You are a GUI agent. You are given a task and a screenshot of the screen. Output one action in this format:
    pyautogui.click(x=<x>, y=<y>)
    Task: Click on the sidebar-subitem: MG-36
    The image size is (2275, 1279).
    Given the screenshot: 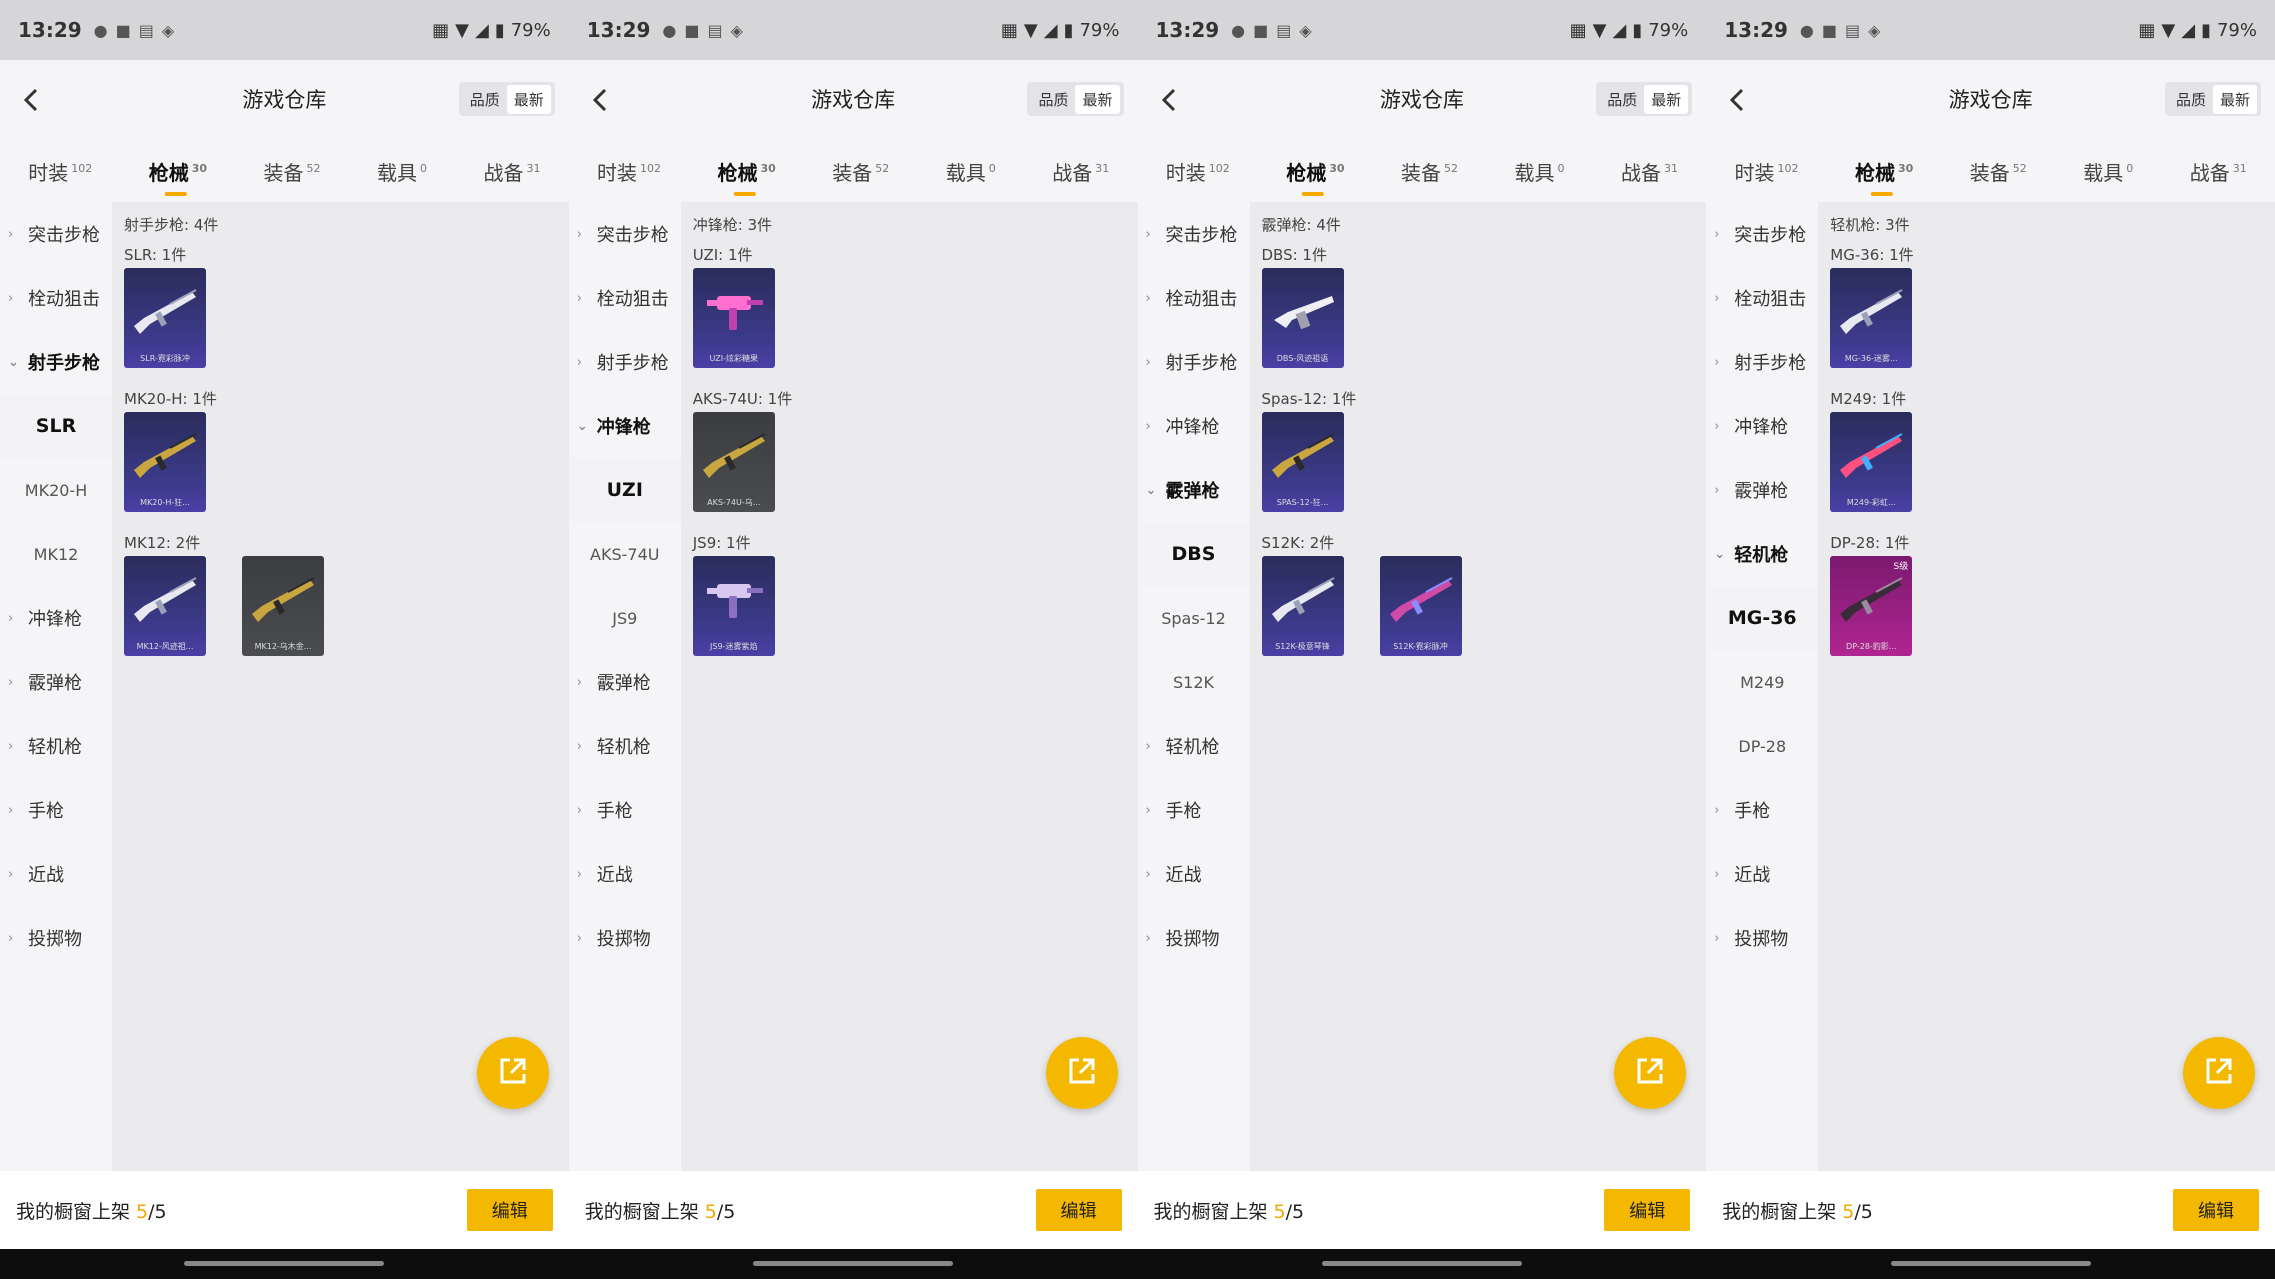 What is the action you would take?
    pyautogui.click(x=1762, y=618)
    